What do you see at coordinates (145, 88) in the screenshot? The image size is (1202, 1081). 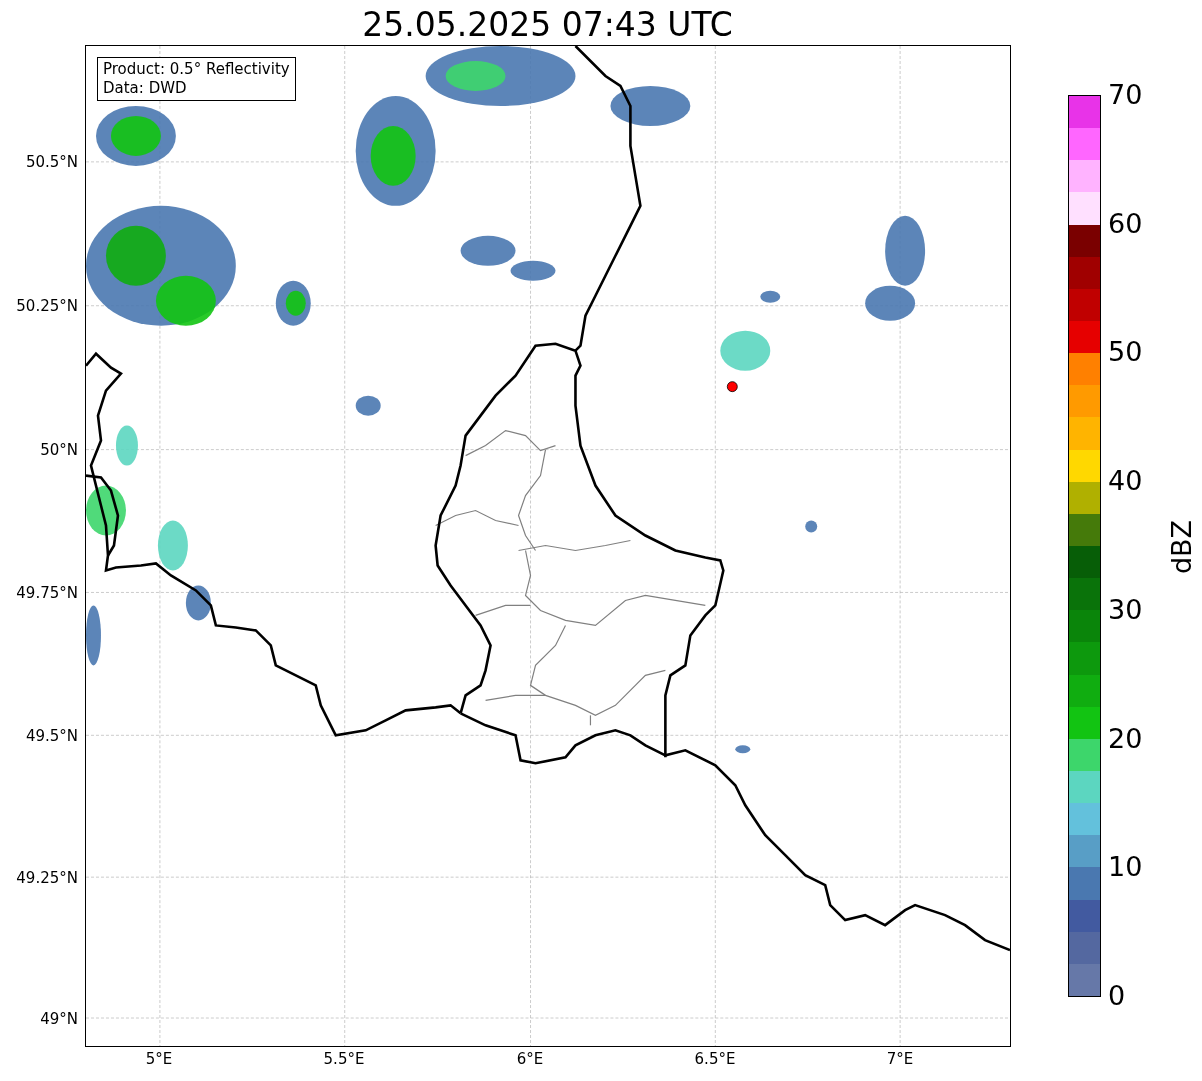 I see `info-text: Data: DWD` at bounding box center [145, 88].